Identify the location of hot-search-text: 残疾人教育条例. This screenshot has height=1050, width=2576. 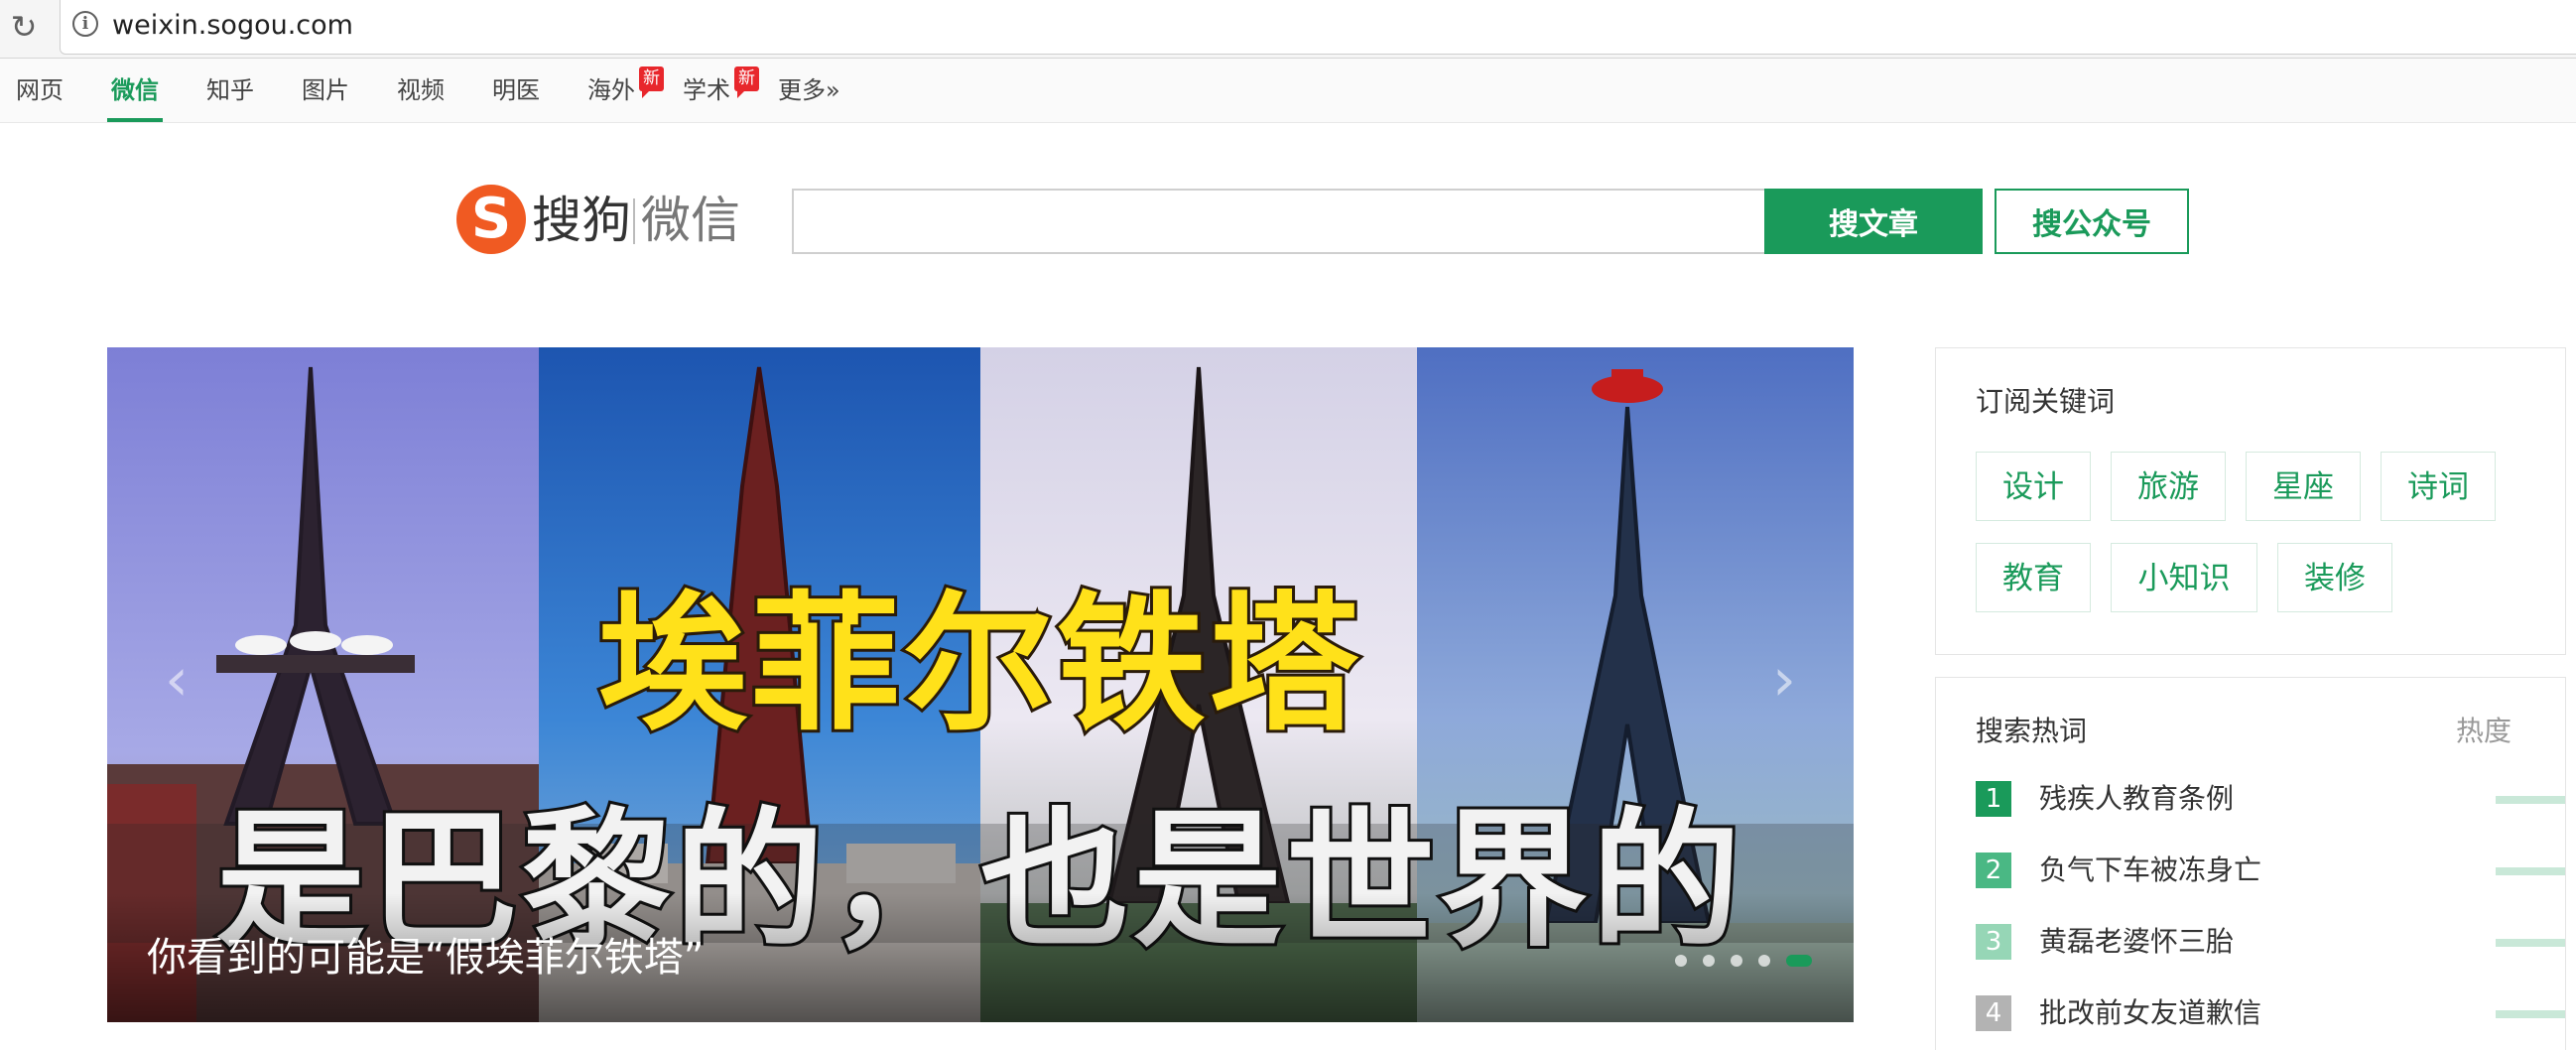
(2137, 799).